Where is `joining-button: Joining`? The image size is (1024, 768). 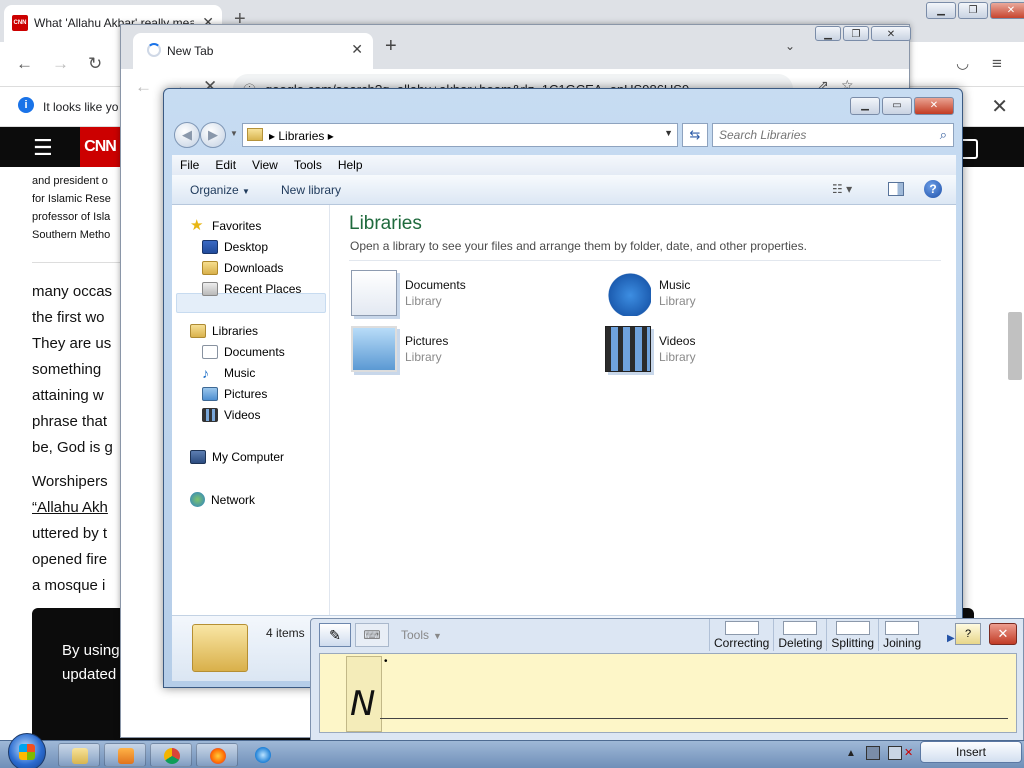 joining-button: Joining is located at coordinates (901, 635).